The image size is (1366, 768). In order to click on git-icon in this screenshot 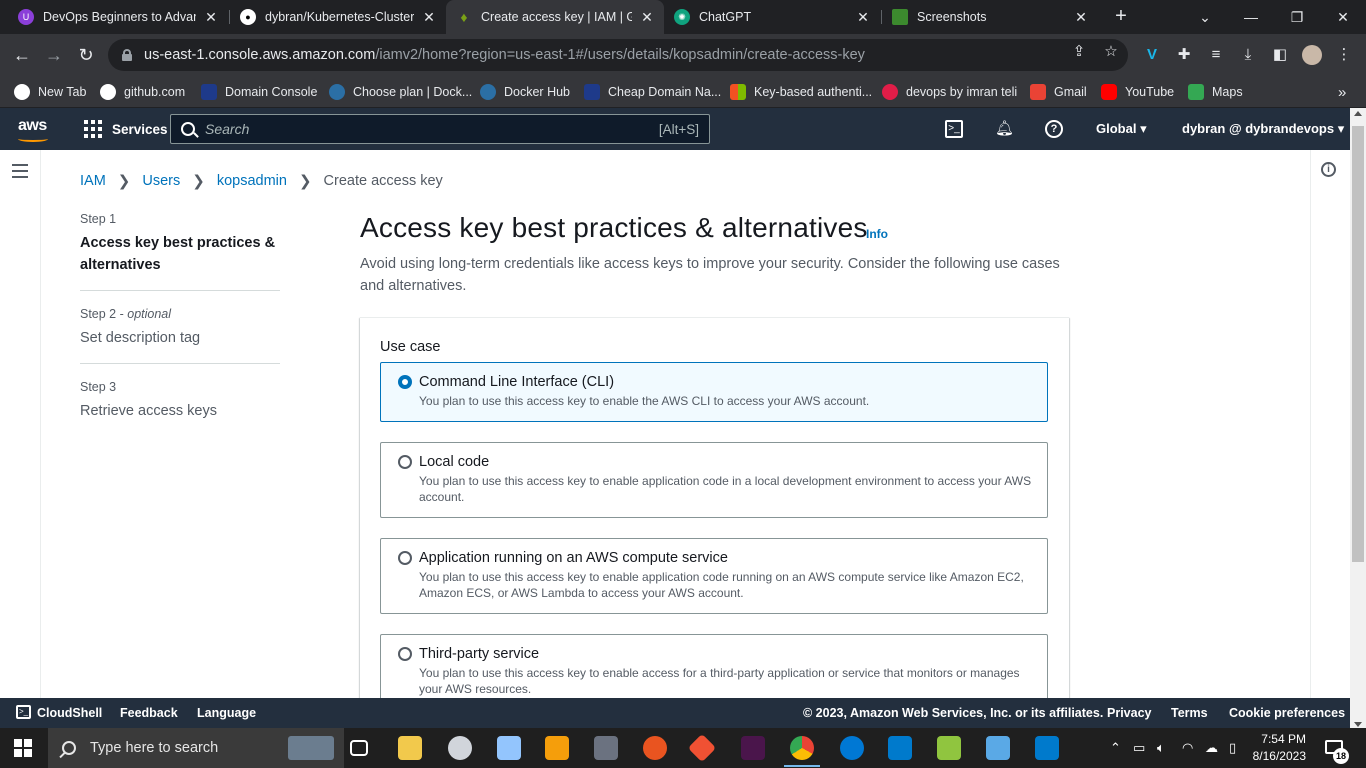, I will do `click(702, 748)`.